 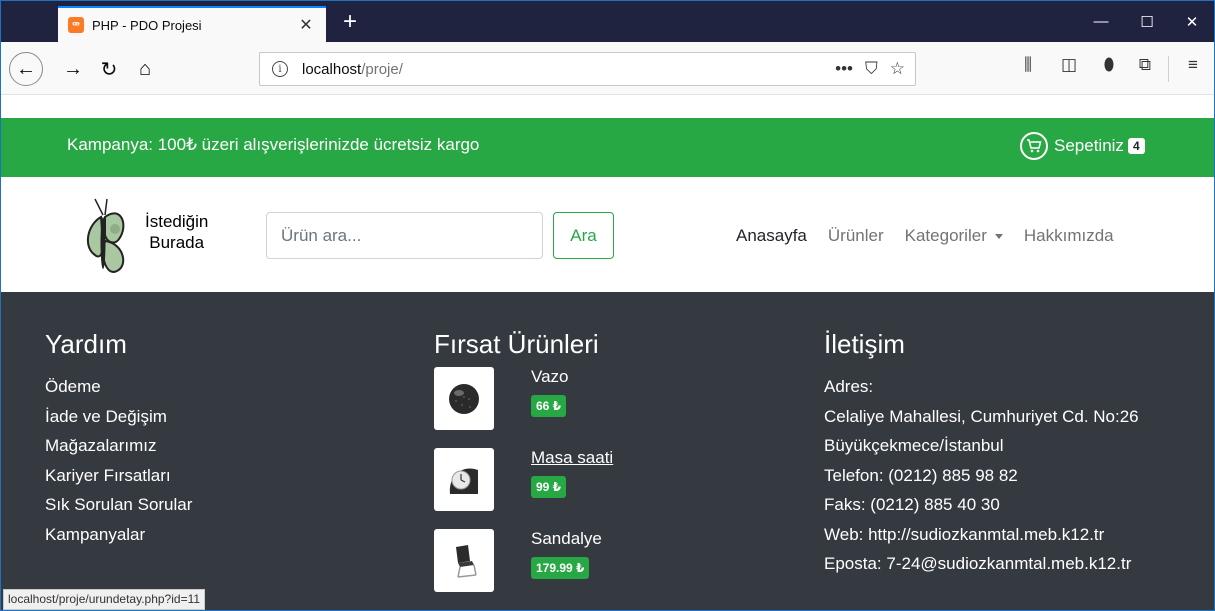 I want to click on main-nav: Anasayfa Ürünler Kategoriler Hakkımızda, so click(x=935, y=236).